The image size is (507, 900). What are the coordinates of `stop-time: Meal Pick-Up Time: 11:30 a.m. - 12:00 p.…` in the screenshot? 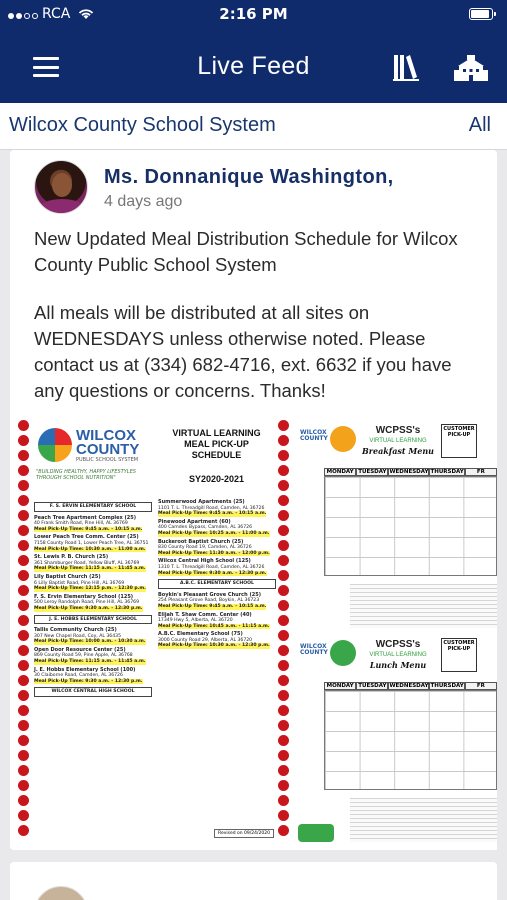 It's located at (214, 553).